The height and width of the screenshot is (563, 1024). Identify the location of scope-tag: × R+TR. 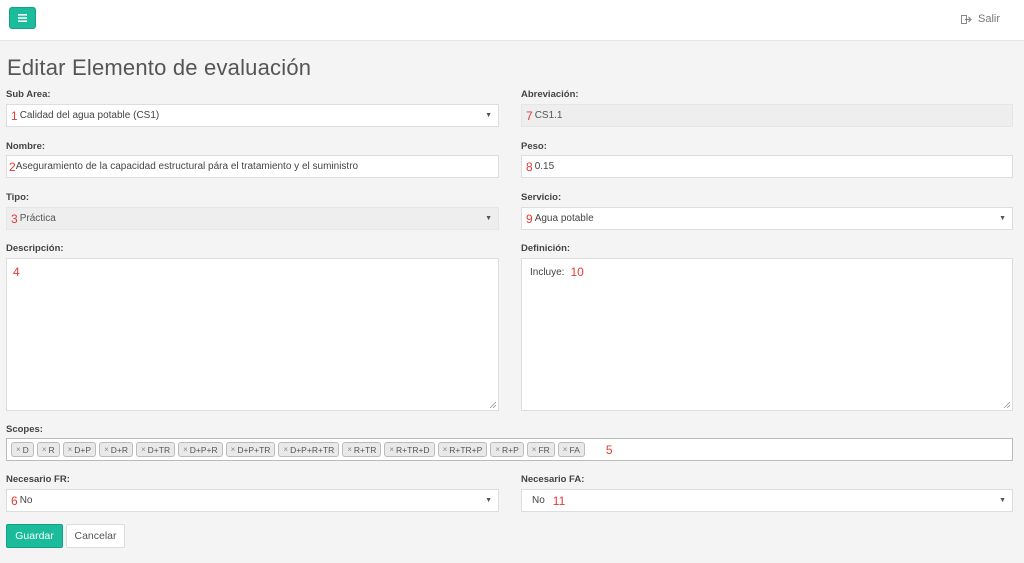
(362, 449).